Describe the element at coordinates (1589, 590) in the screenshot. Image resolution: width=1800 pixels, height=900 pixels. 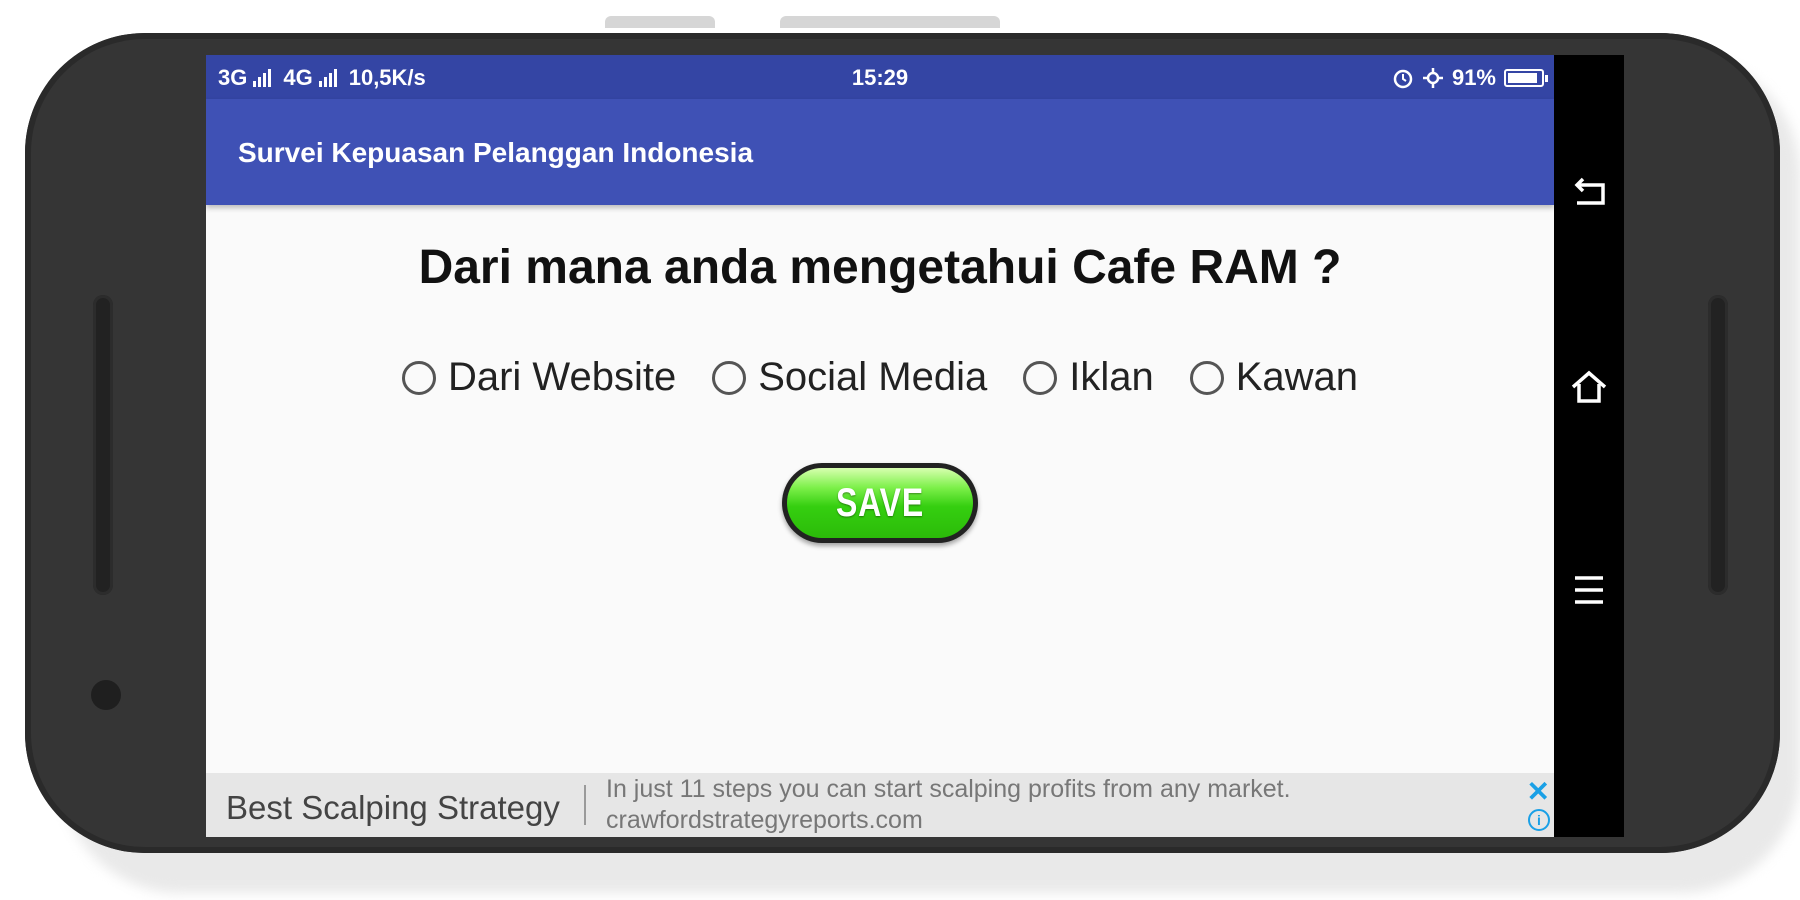
I see `menu-icon` at that location.